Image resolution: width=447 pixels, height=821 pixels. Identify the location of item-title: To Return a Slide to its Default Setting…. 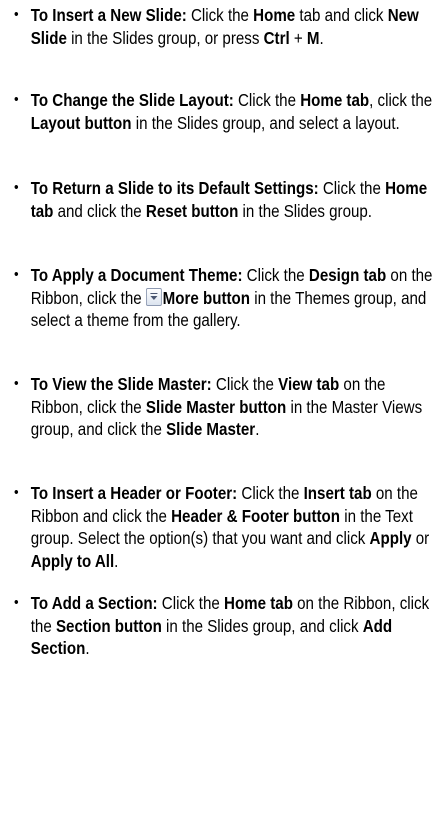
(174, 188).